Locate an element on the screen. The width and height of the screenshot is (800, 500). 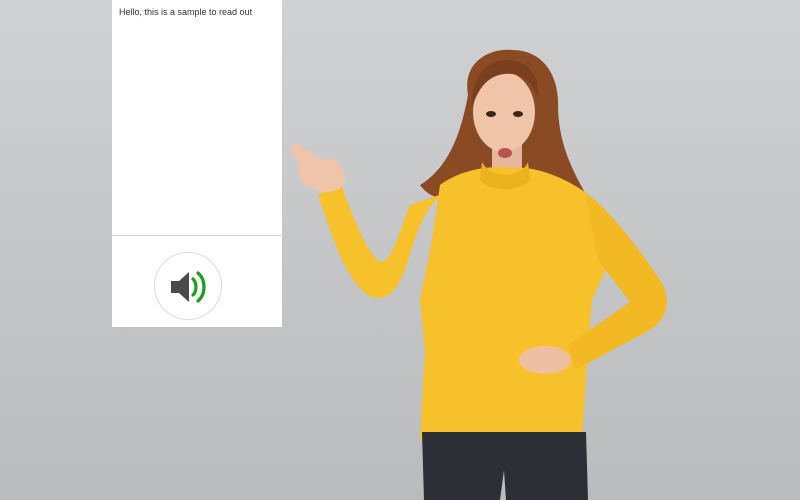
sound-wave-outer is located at coordinates (201, 287).